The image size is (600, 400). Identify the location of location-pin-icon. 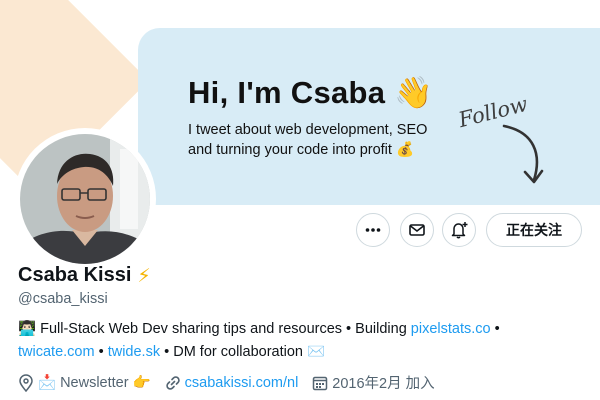
(26, 382).